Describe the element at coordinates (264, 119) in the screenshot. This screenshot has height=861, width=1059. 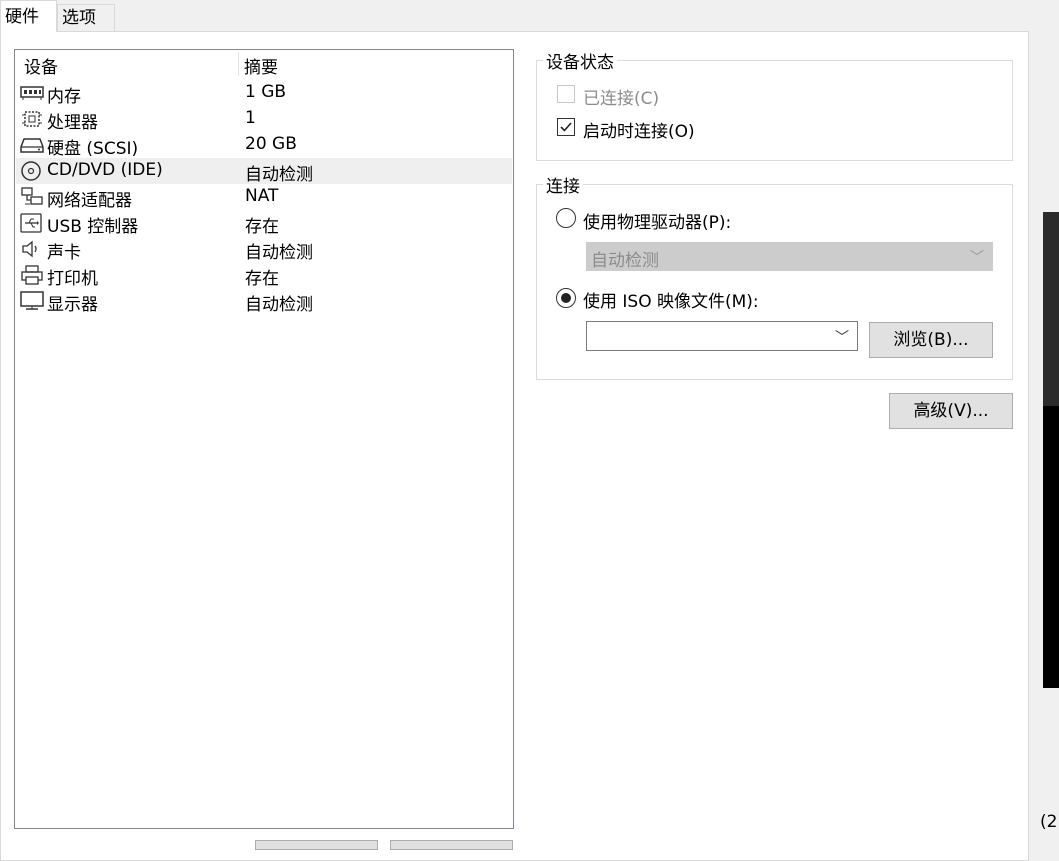
I see `device-row-processor: 处理器 1` at that location.